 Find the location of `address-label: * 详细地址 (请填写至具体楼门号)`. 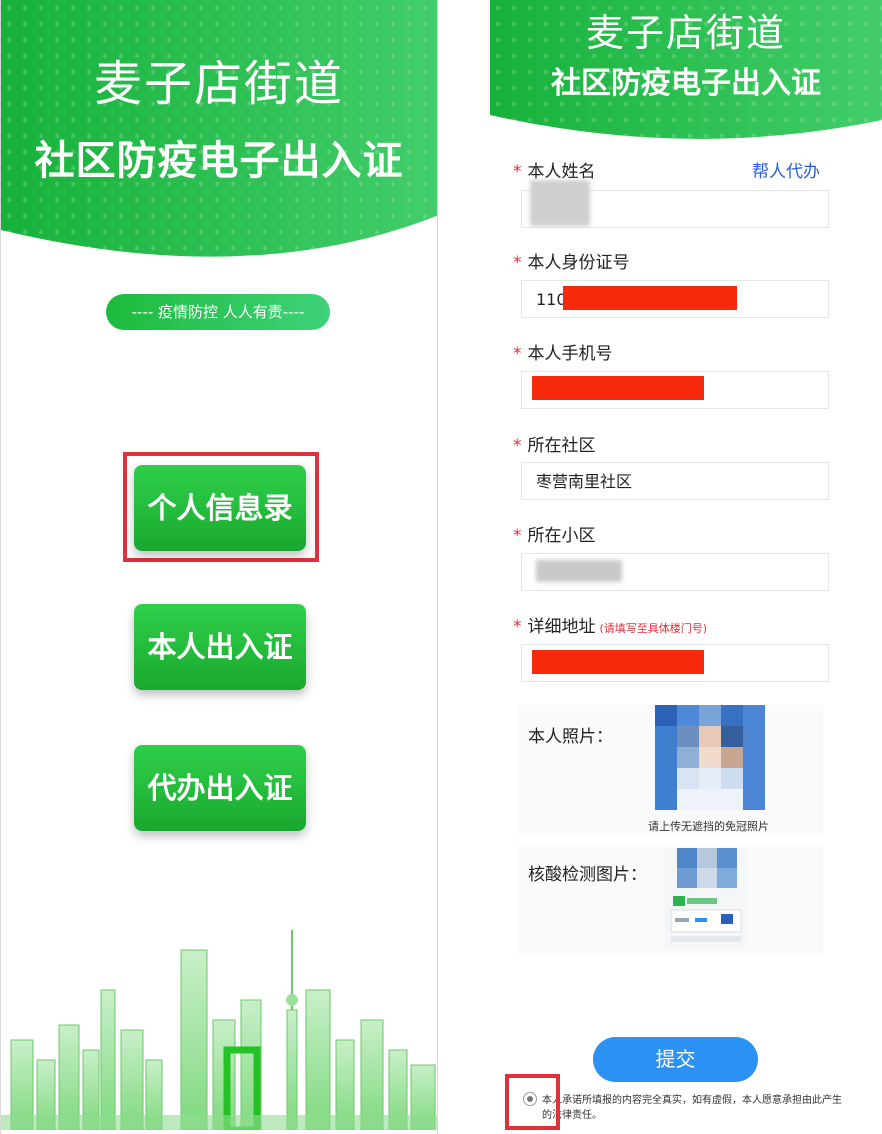

address-label: * 详细地址 (请填写至具体楼门号) is located at coordinates (610, 624).